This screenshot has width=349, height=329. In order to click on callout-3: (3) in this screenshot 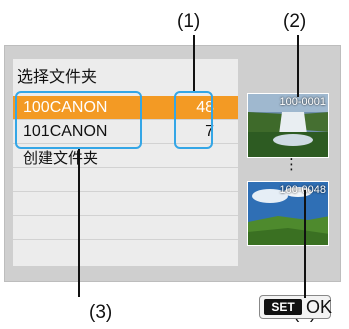, I will do `click(101, 312)`.